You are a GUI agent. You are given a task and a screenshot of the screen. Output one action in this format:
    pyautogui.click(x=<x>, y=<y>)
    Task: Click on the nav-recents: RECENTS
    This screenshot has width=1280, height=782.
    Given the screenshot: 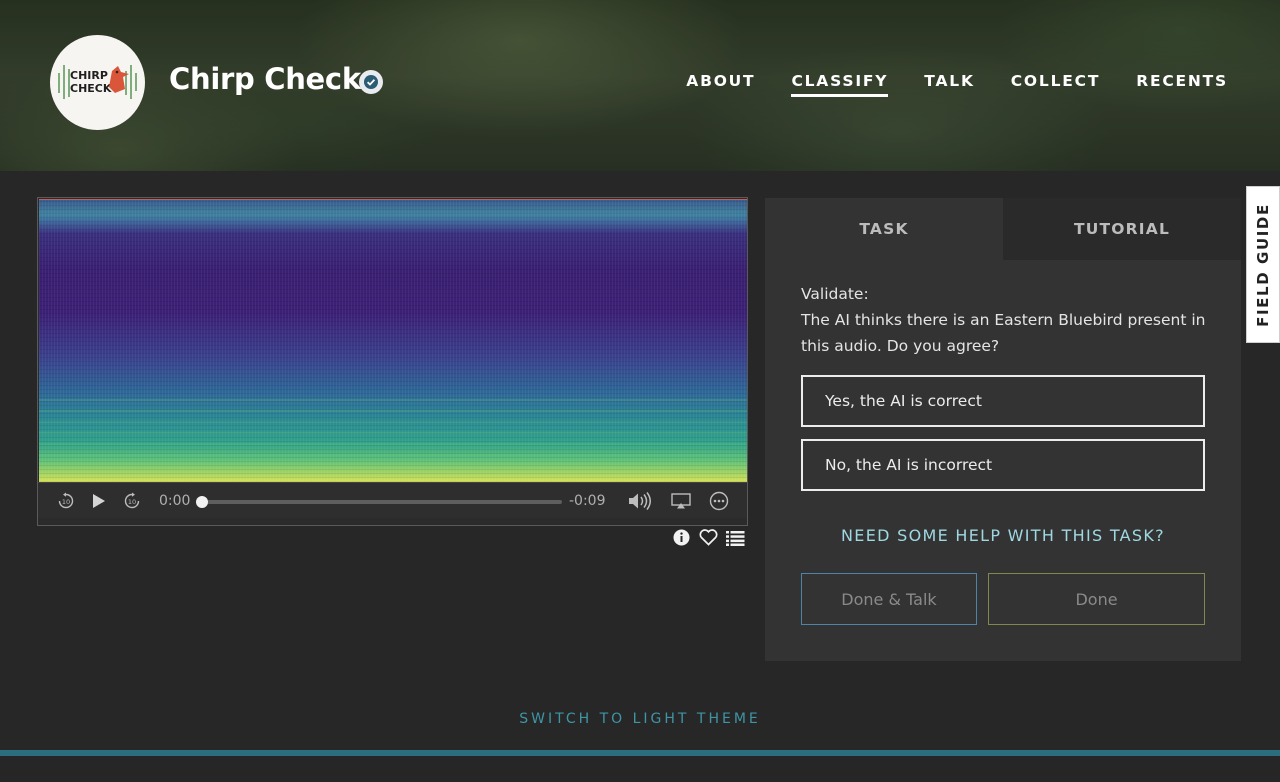 What is the action you would take?
    pyautogui.click(x=1182, y=84)
    